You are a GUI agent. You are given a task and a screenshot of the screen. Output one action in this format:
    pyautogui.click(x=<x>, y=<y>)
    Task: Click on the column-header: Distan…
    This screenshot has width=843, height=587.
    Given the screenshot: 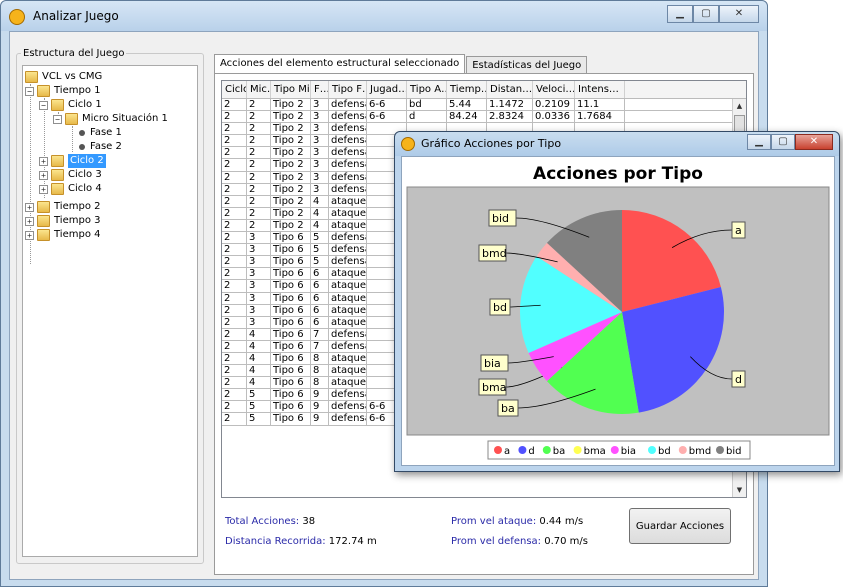 What is the action you would take?
    pyautogui.click(x=510, y=89)
    